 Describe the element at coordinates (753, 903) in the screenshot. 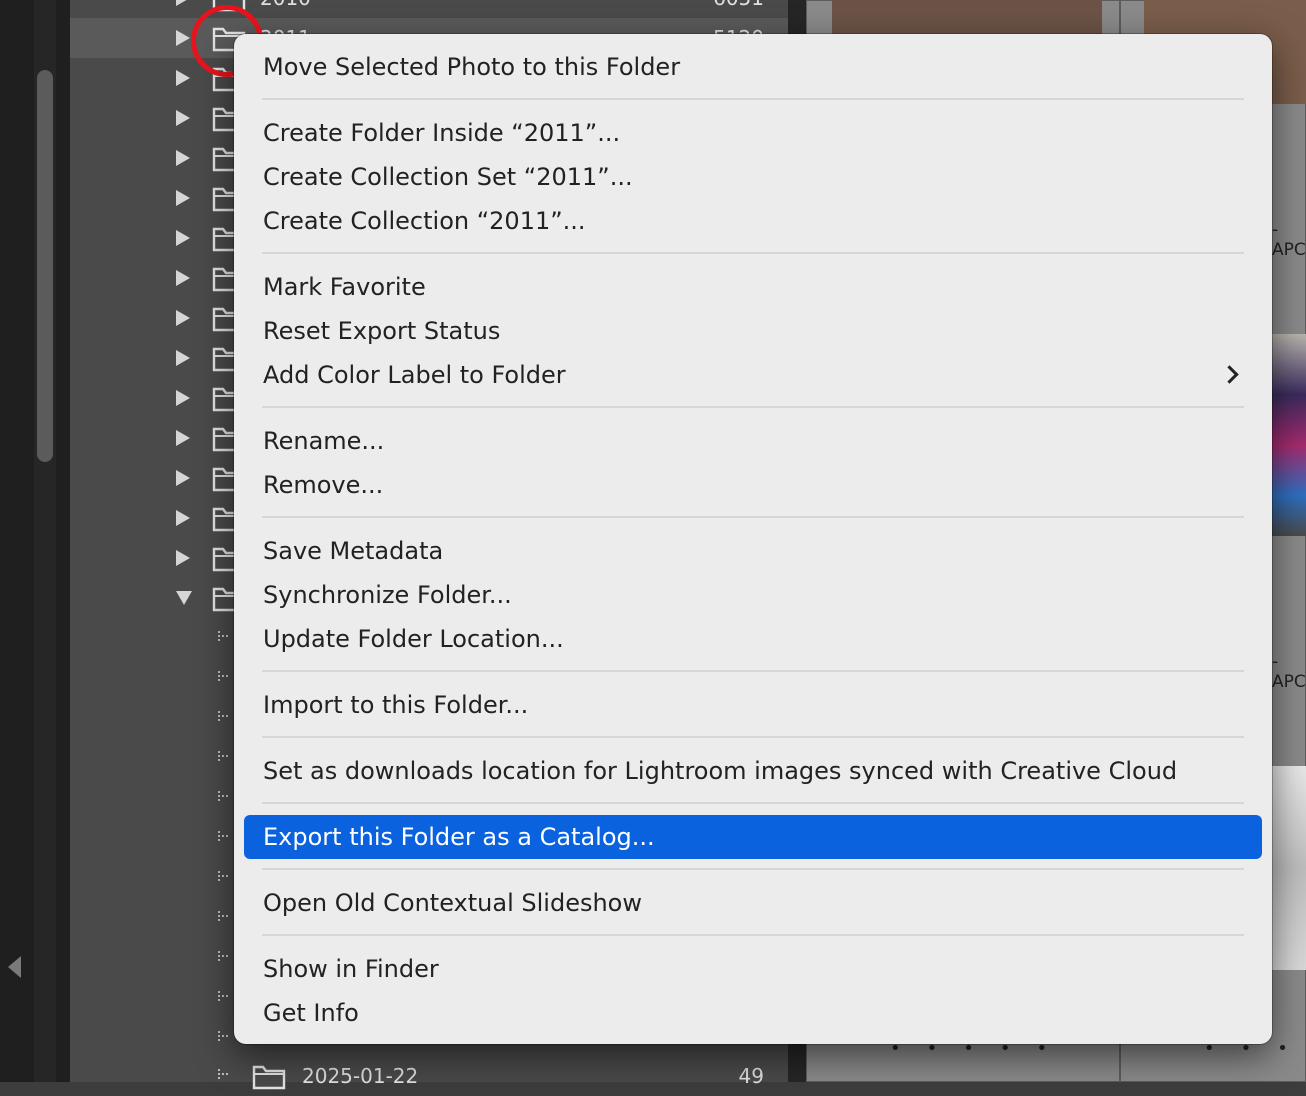

I see `menu-item-open-old-slideshow: Open Old Contextual Slideshow` at that location.